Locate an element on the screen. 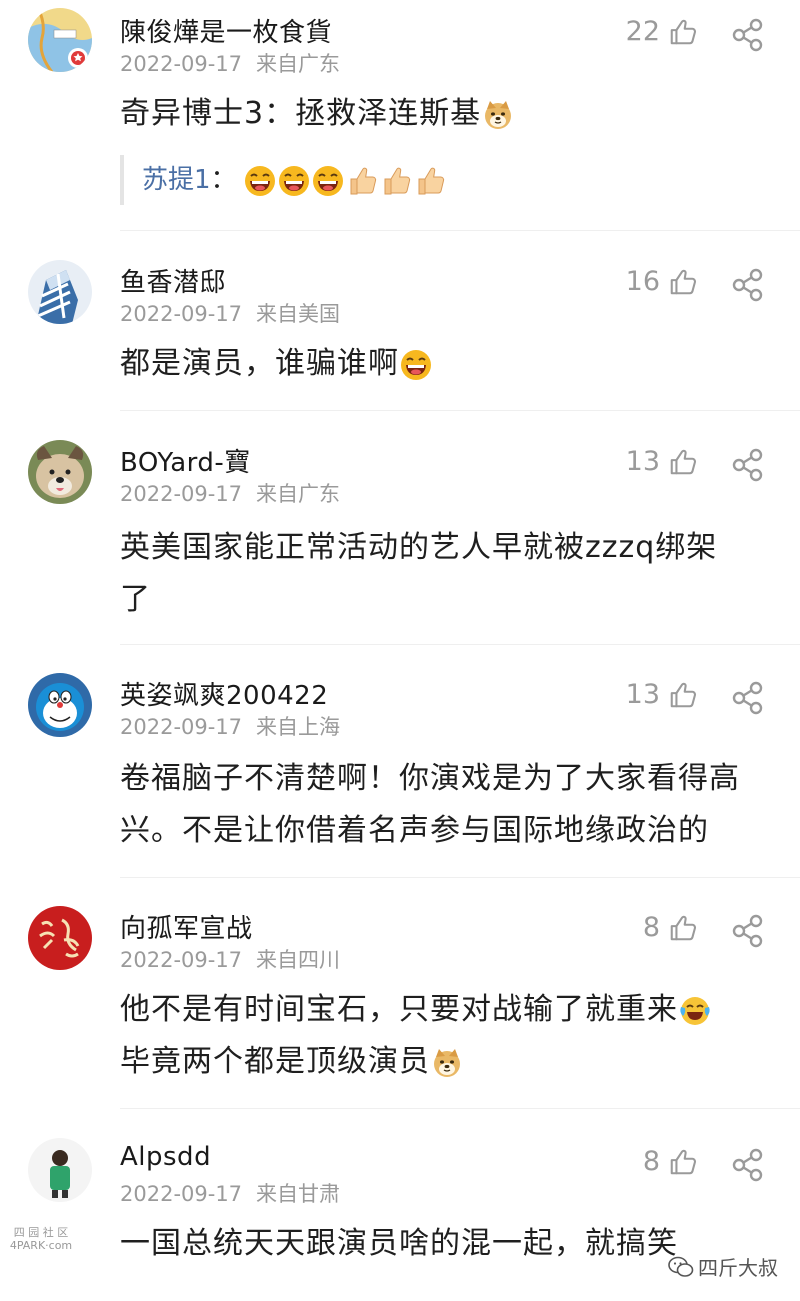 The width and height of the screenshot is (800, 1301). username: Alpsdd is located at coordinates (165, 1157).